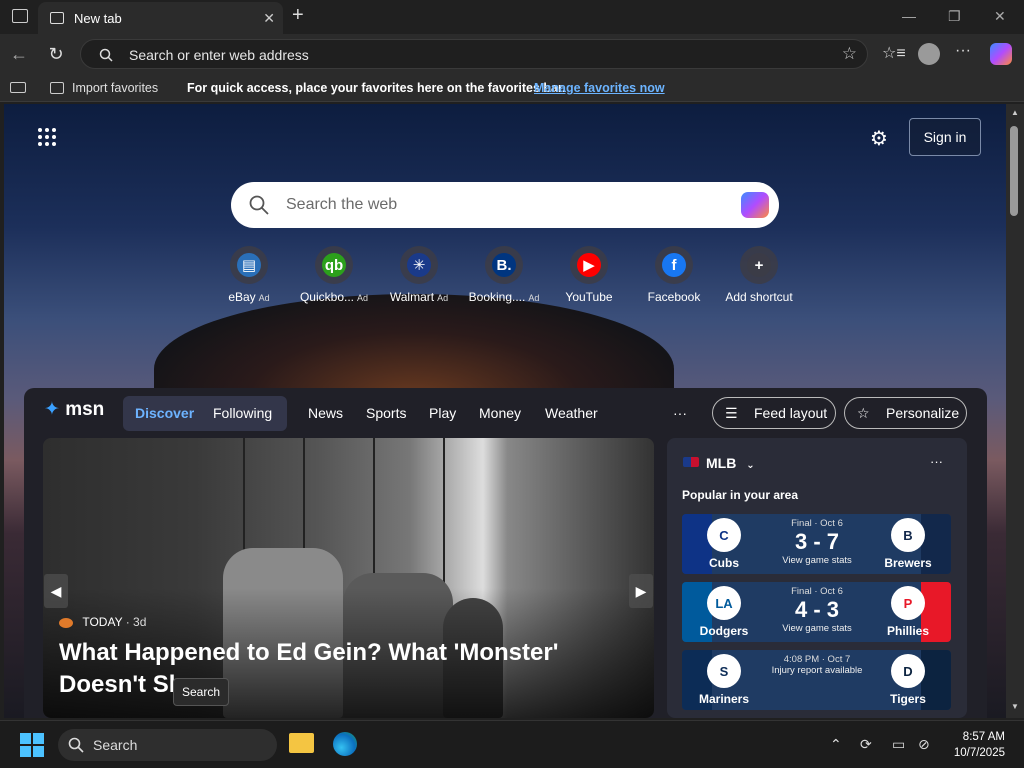 Image resolution: width=1024 pixels, height=768 pixels. Describe the element at coordinates (863, 413) in the screenshot. I see `sparkle-icon: ☆` at that location.